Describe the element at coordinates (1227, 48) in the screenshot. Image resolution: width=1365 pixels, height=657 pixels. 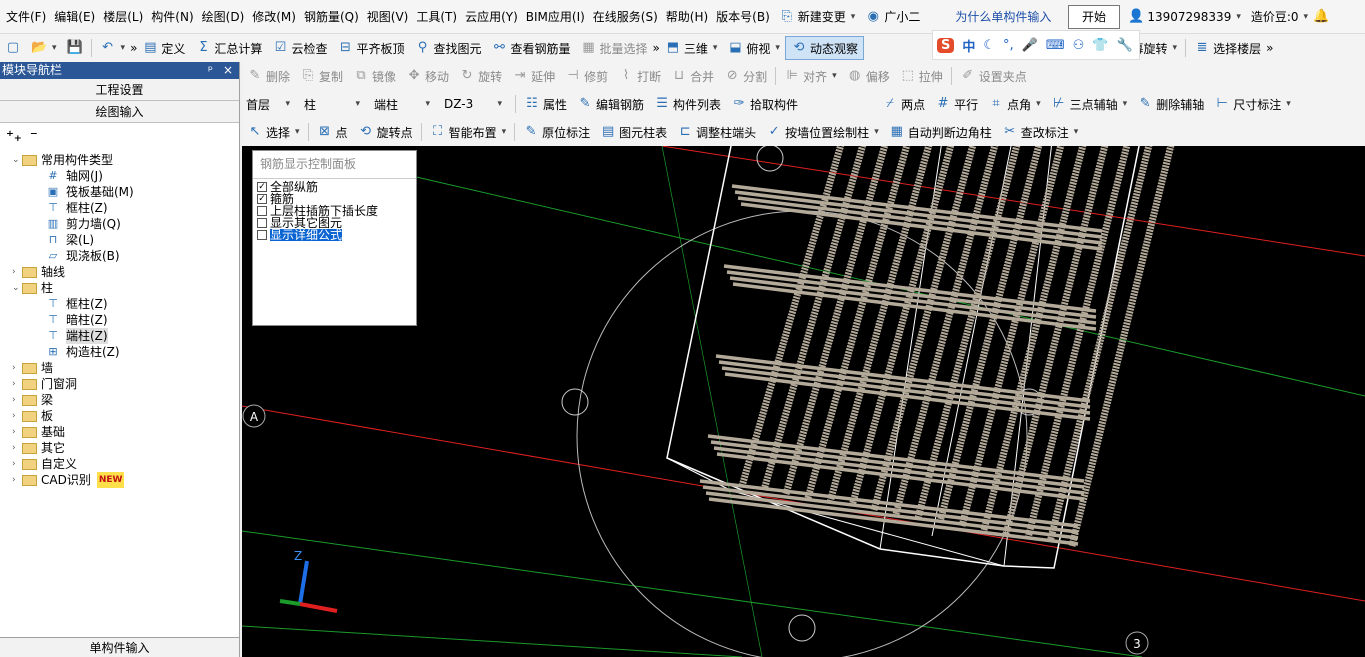
I see `select-floor-button: ≣ 选择楼层` at that location.